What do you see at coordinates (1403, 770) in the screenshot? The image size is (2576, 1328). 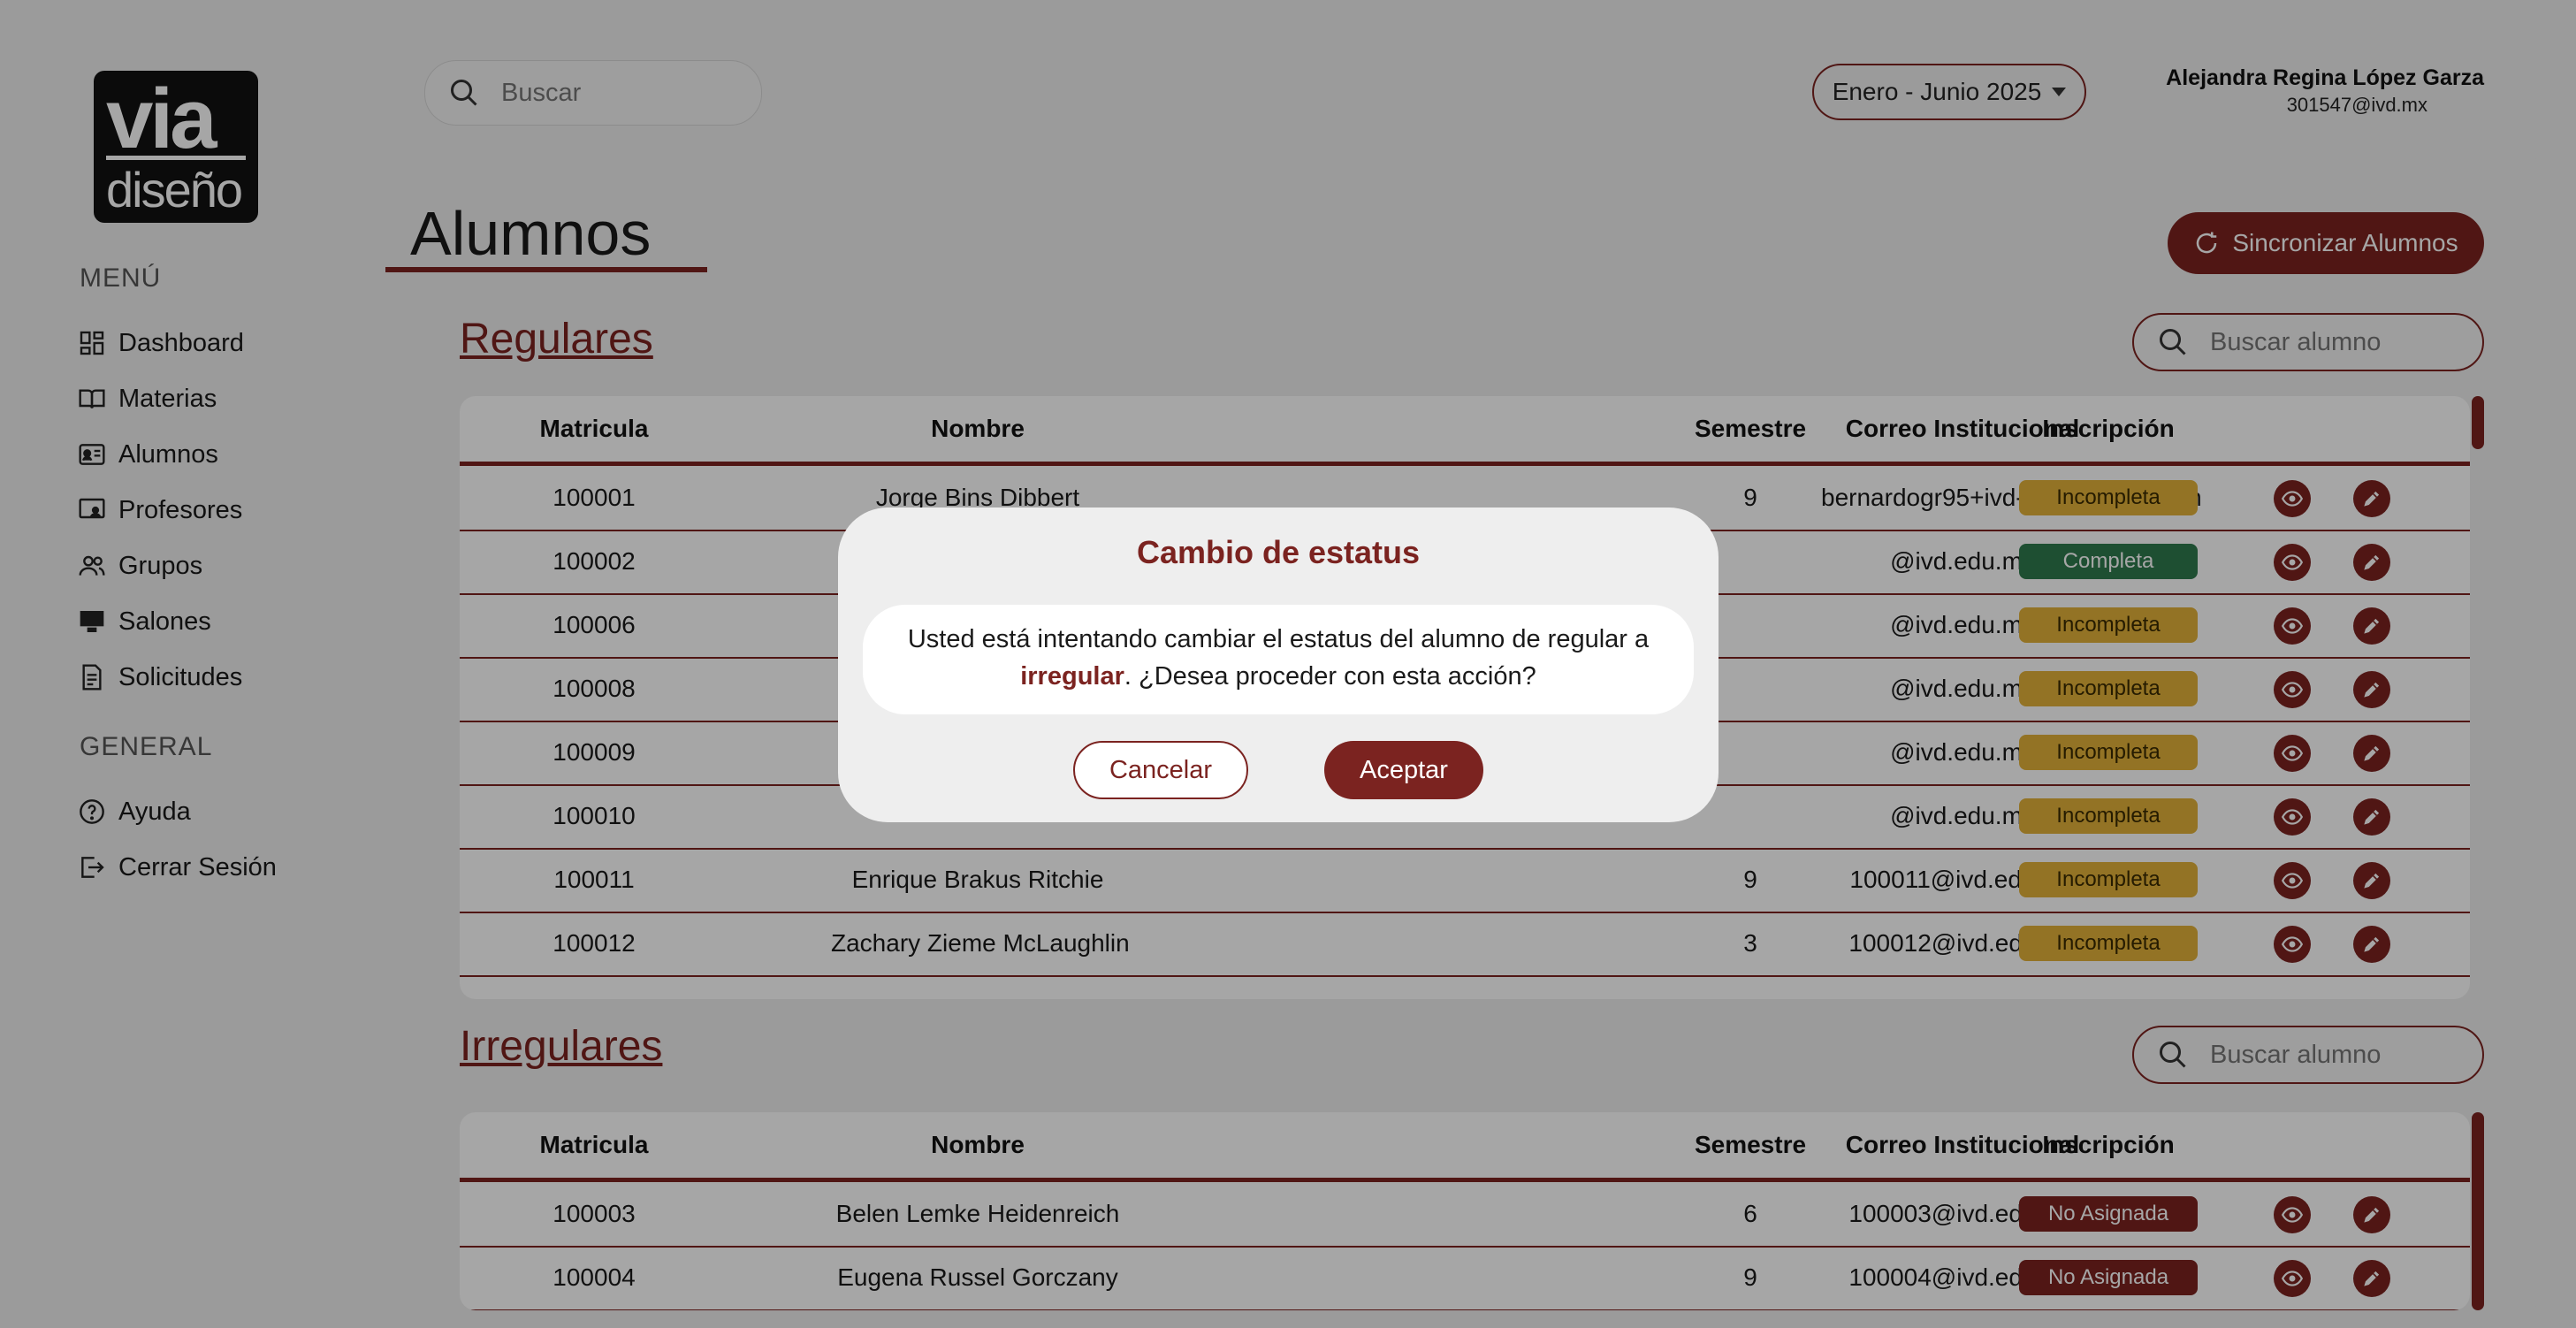 I see `accept-button: Aceptar` at bounding box center [1403, 770].